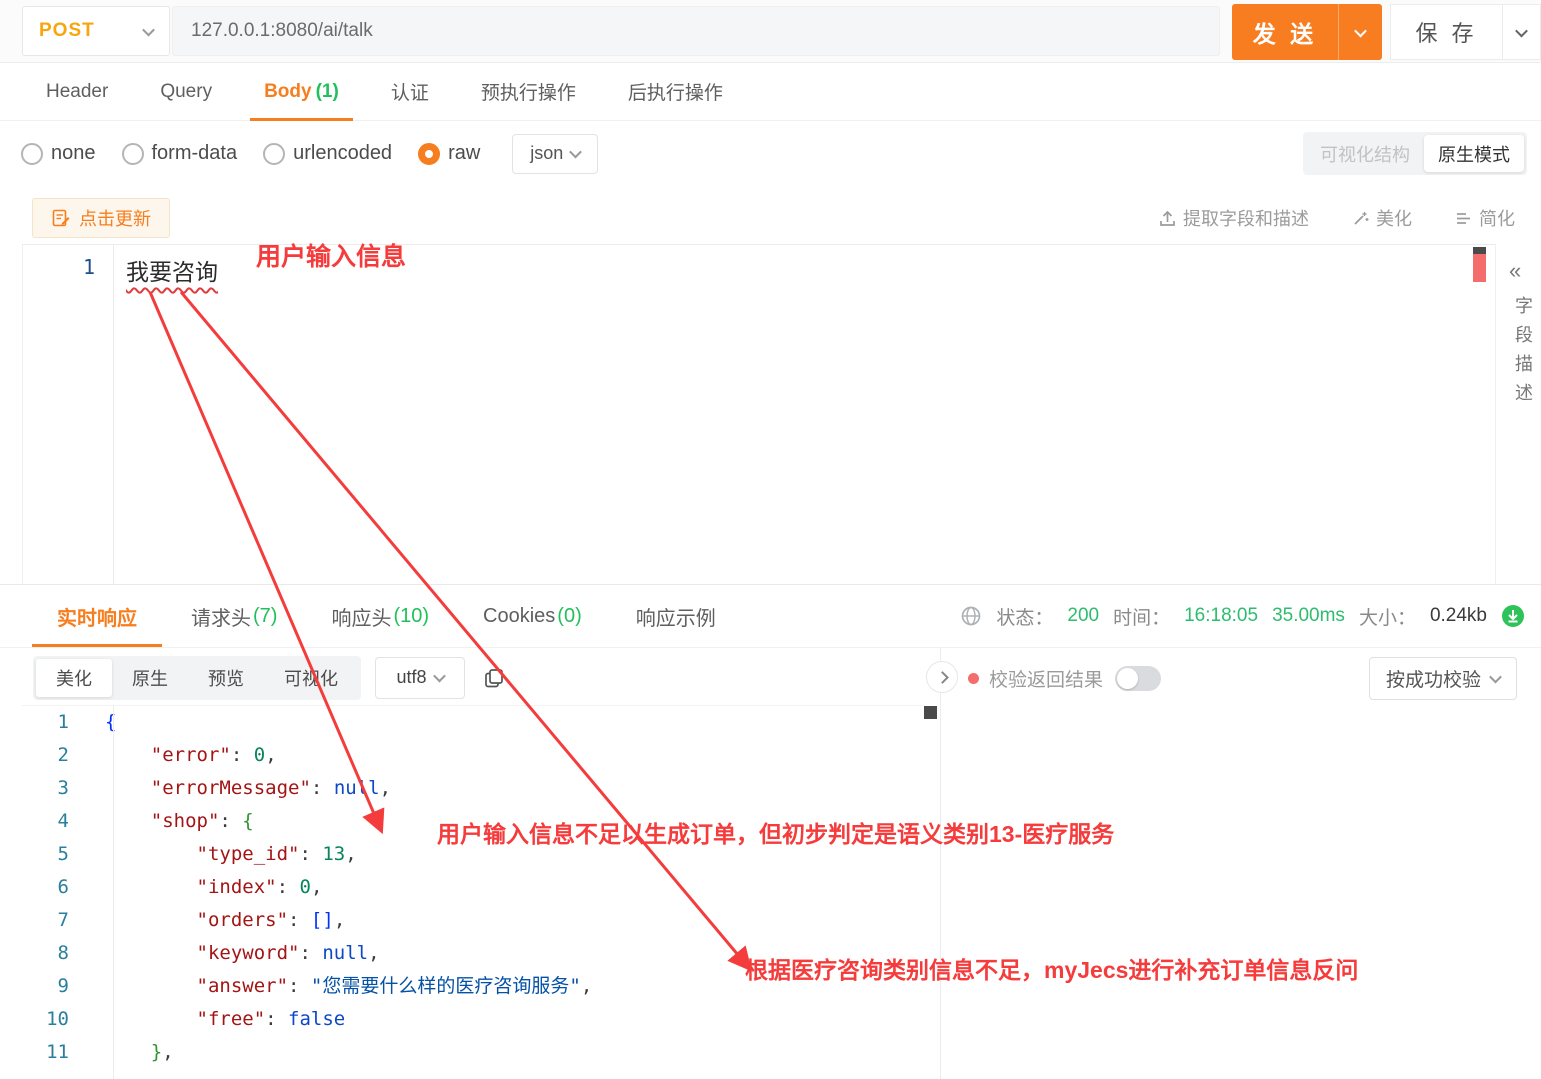 The width and height of the screenshot is (1541, 1079). I want to click on editor-toolbar: 点击更新 提取字段和描述 美化 简化, so click(770, 215).